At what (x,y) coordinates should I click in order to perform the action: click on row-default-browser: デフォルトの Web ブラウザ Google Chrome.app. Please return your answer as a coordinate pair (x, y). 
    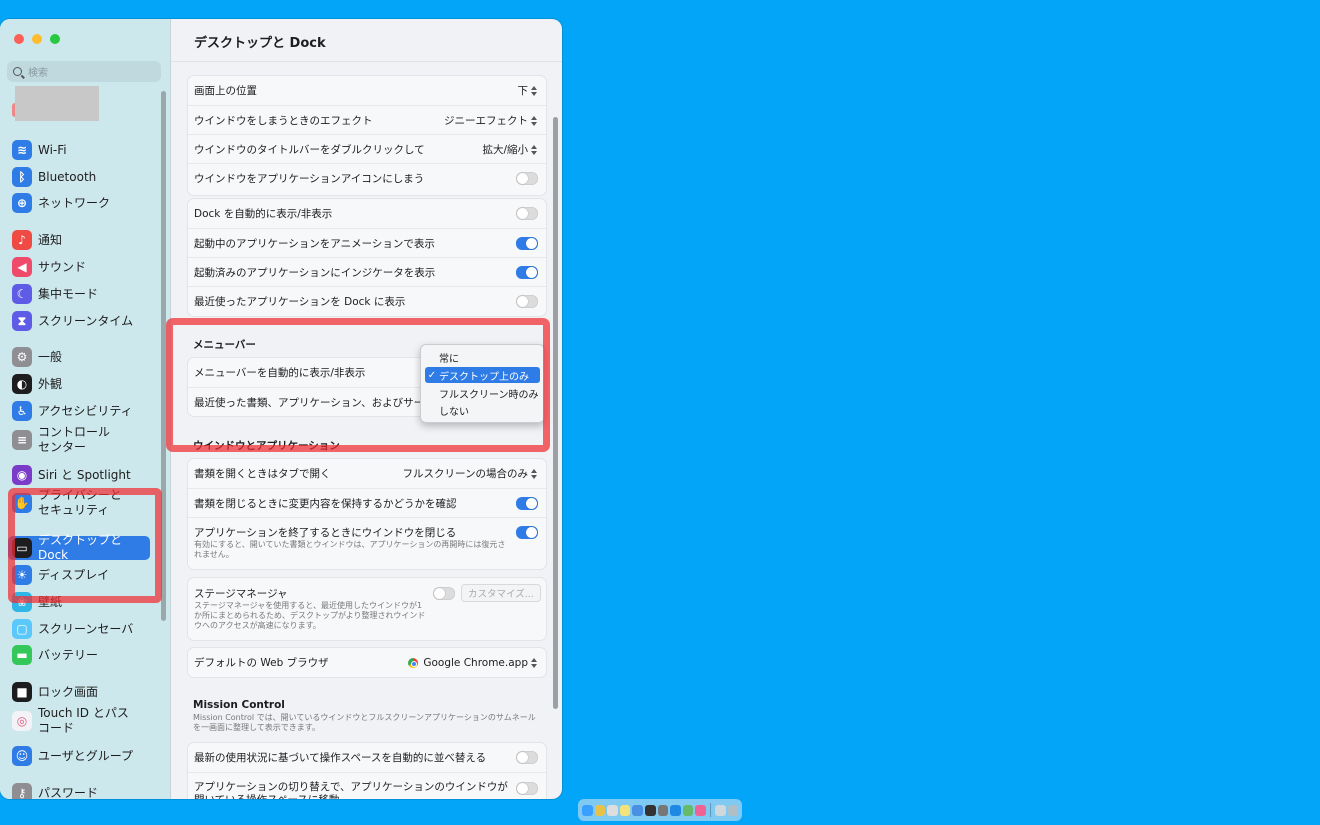
    Looking at the image, I should click on (367, 662).